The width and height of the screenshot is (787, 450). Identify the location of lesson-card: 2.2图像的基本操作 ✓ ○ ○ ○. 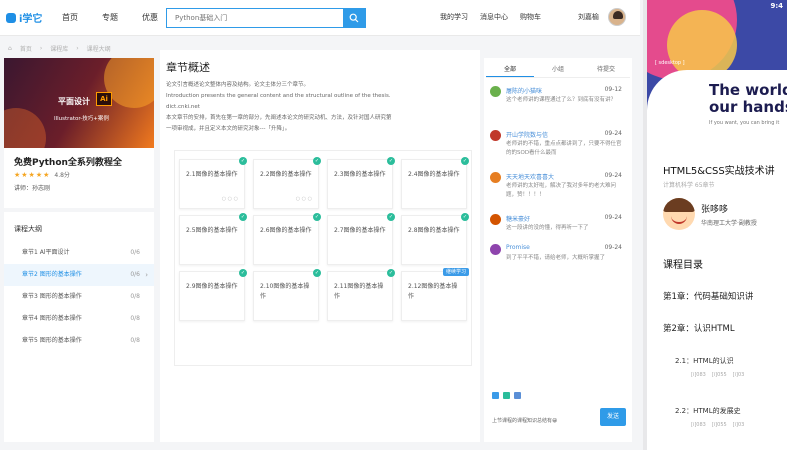
(287, 183).